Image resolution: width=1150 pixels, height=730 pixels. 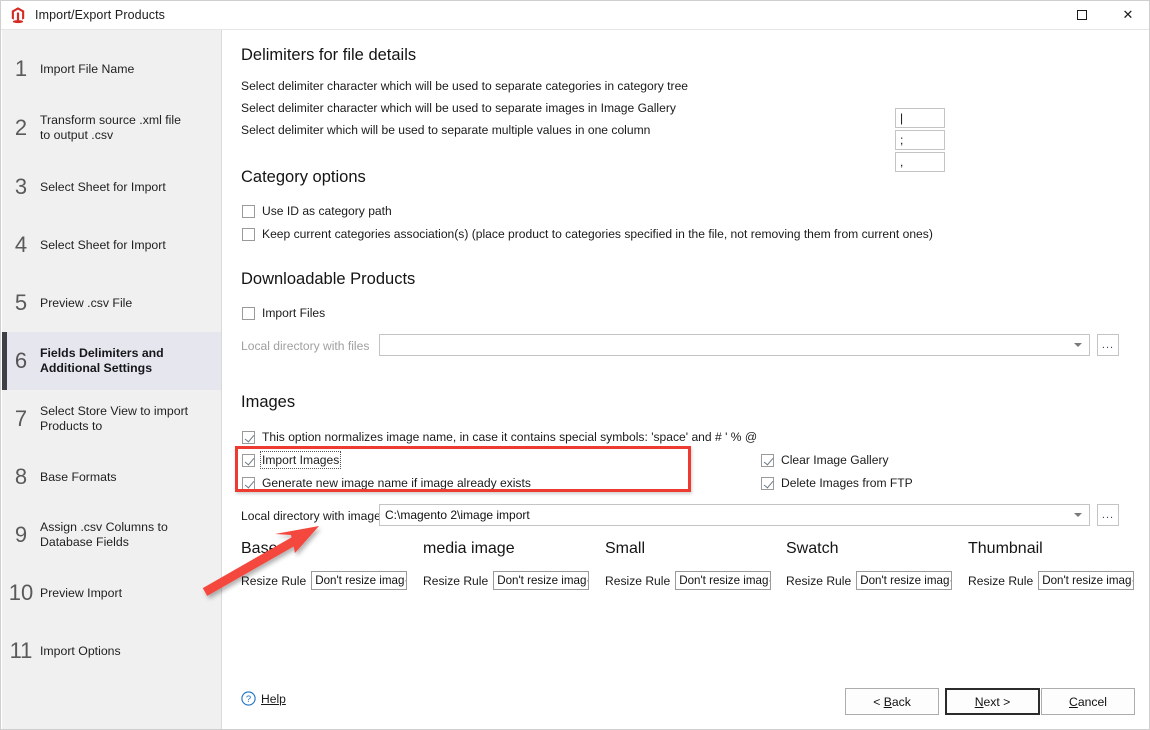 I want to click on resize-column-title: Swatch, so click(x=812, y=548).